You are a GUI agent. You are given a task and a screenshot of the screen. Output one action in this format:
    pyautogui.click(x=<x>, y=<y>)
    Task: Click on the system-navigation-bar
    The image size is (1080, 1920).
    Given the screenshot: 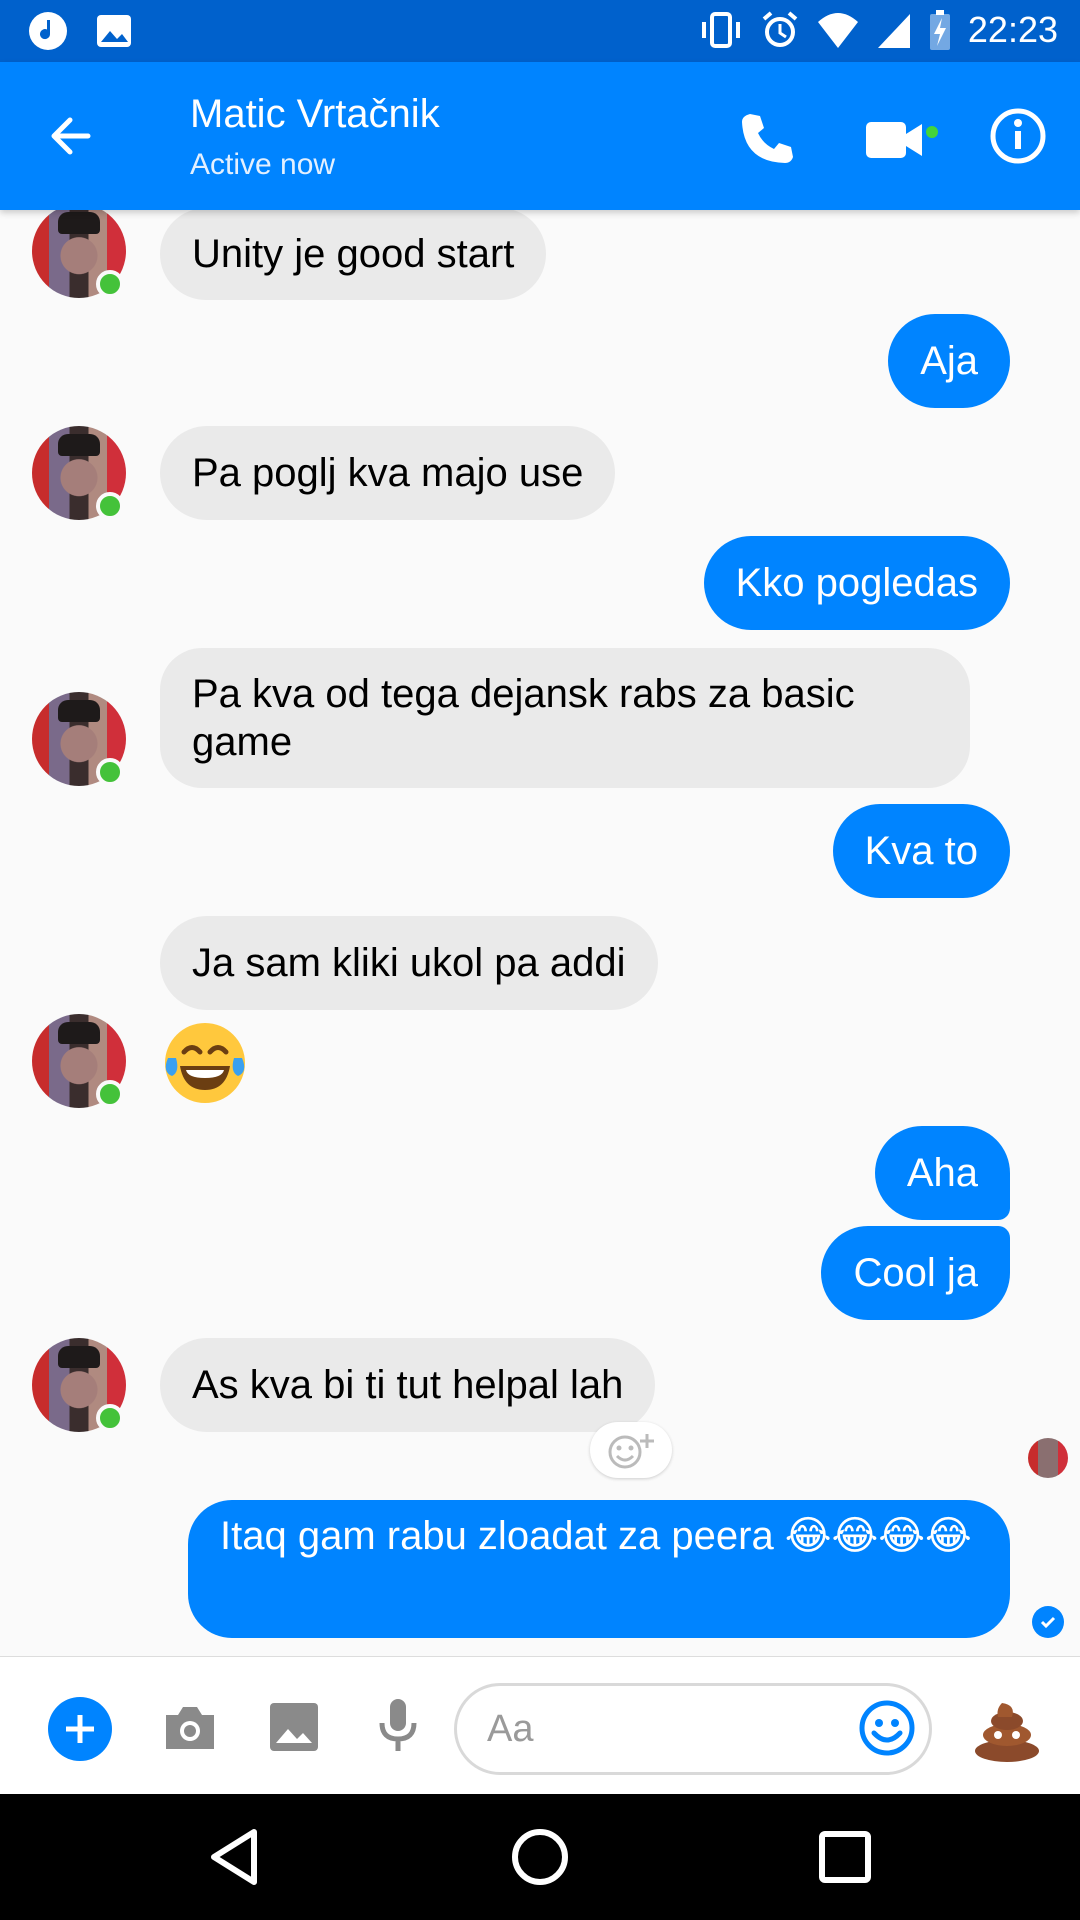 What is the action you would take?
    pyautogui.click(x=540, y=1857)
    